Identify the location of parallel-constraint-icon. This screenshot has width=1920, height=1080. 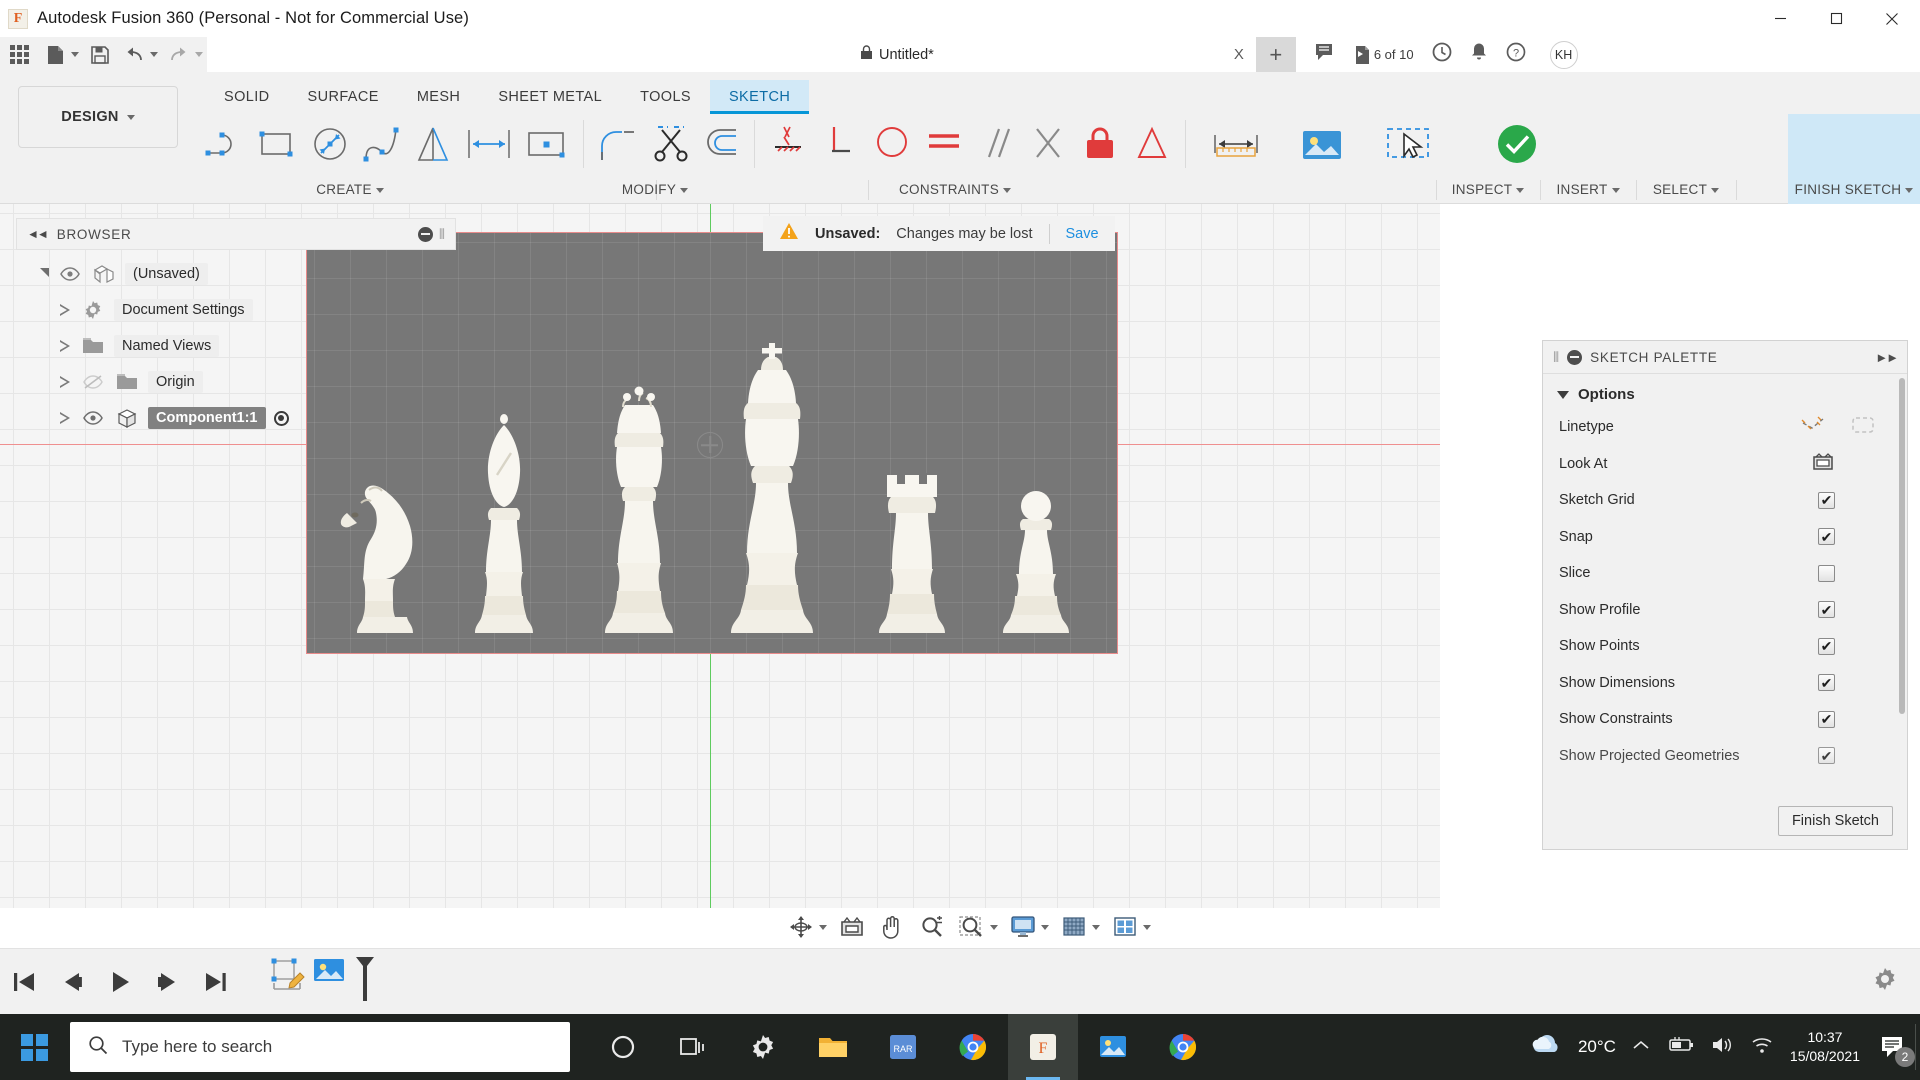
(996, 144).